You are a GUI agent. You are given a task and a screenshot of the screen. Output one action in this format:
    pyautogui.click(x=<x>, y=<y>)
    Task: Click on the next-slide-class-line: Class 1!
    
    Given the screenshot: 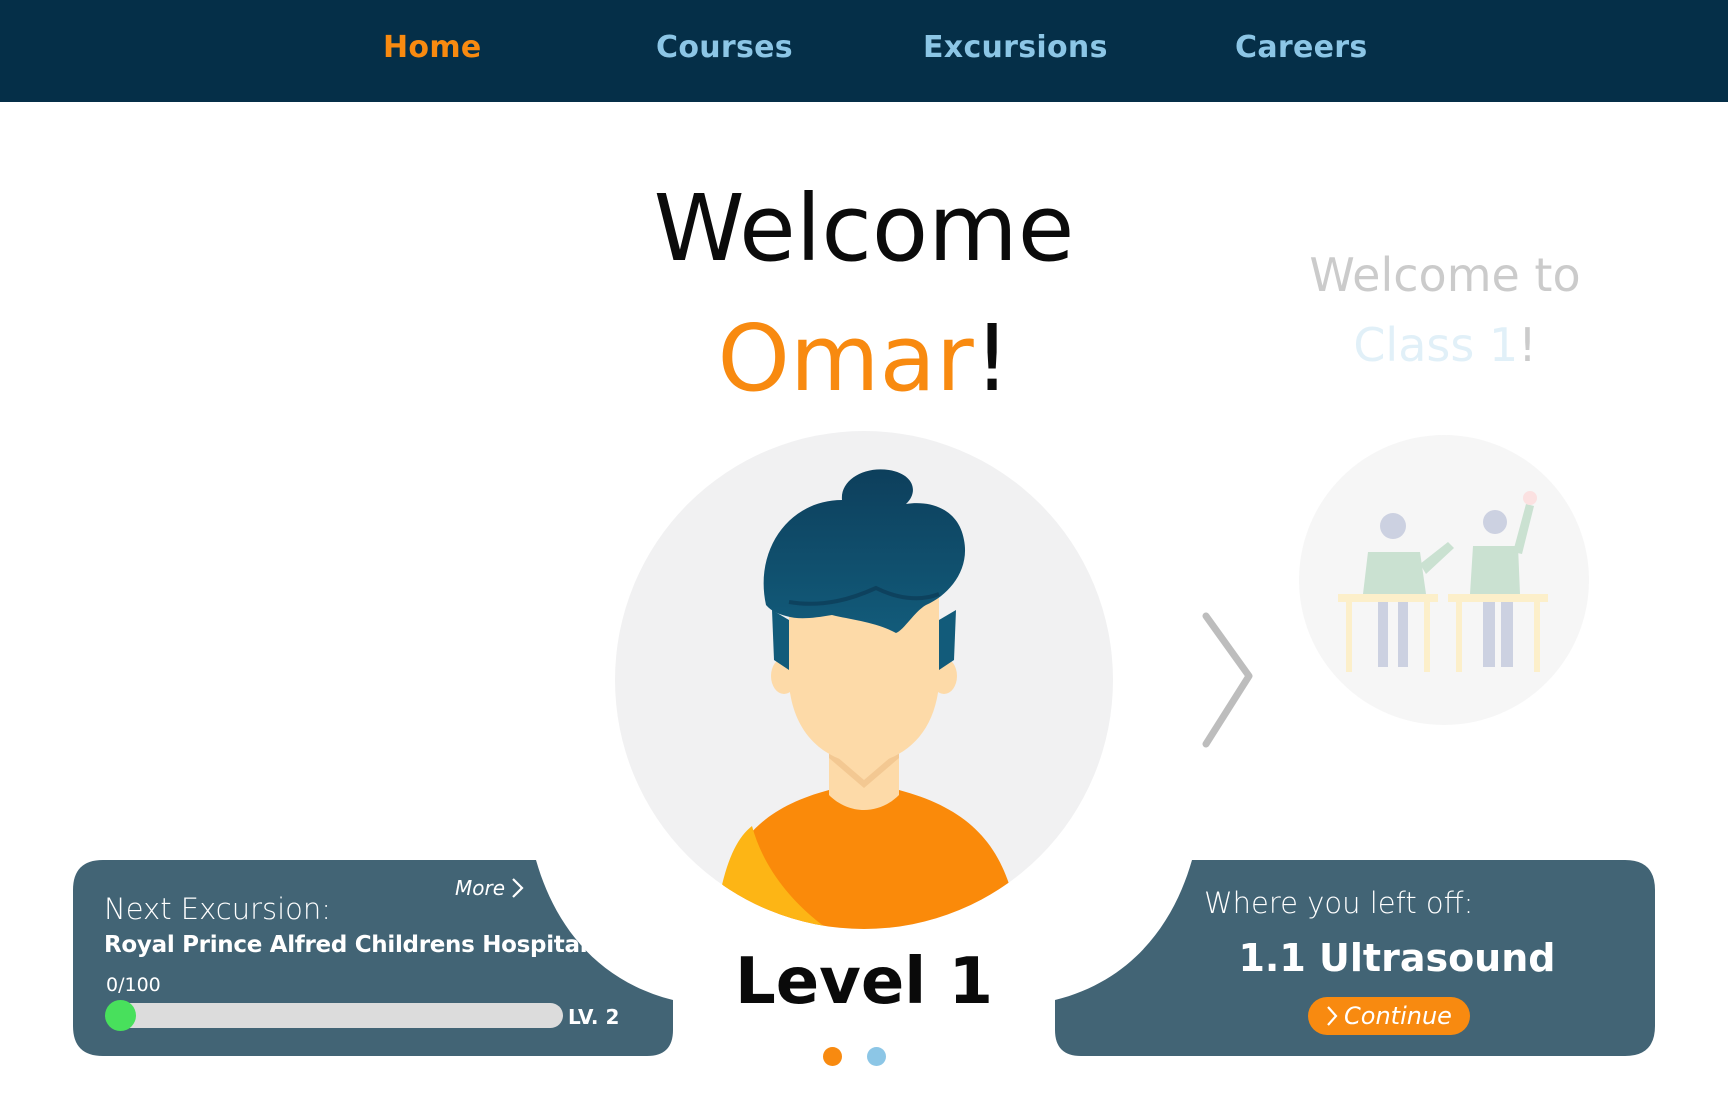 What is the action you would take?
    pyautogui.click(x=1445, y=345)
    